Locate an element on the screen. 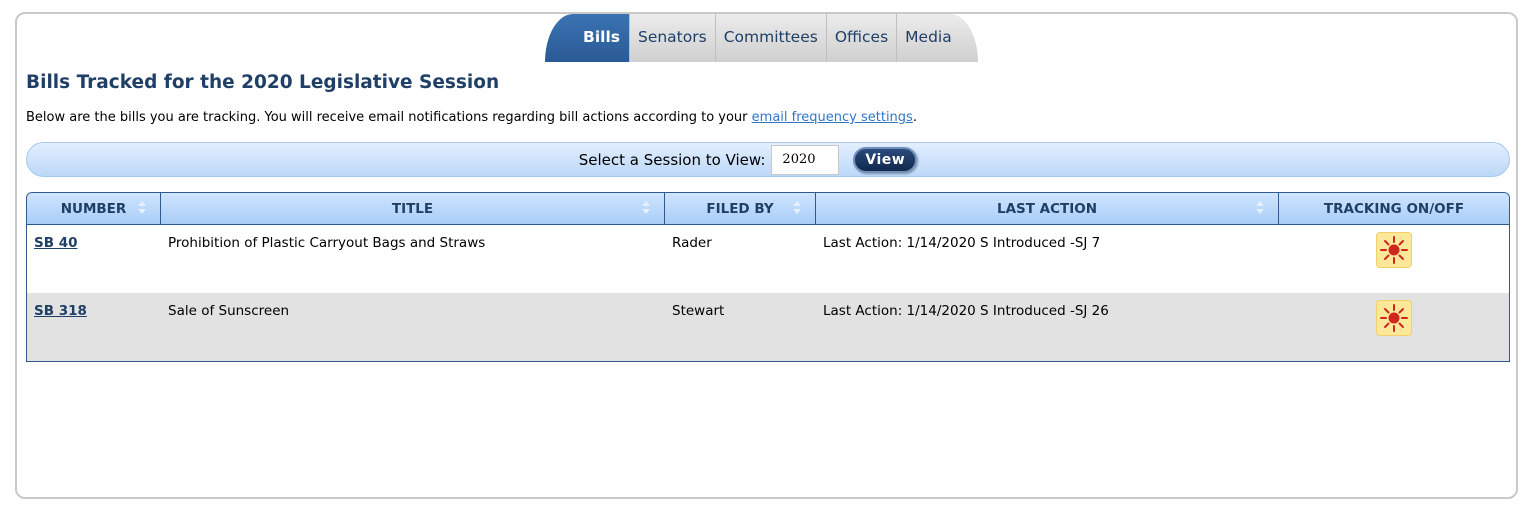 The width and height of the screenshot is (1536, 511). column-header-number: NUMBER is located at coordinates (94, 209).